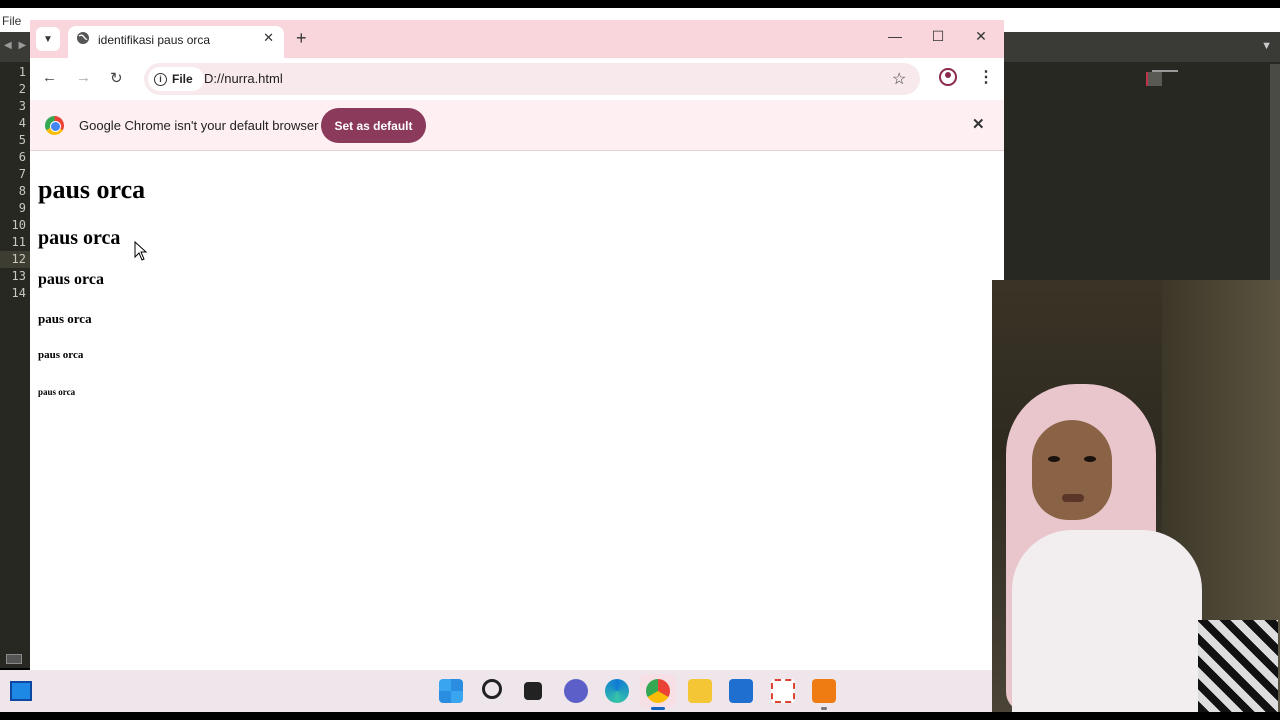  I want to click on line-number: 7, so click(22, 174).